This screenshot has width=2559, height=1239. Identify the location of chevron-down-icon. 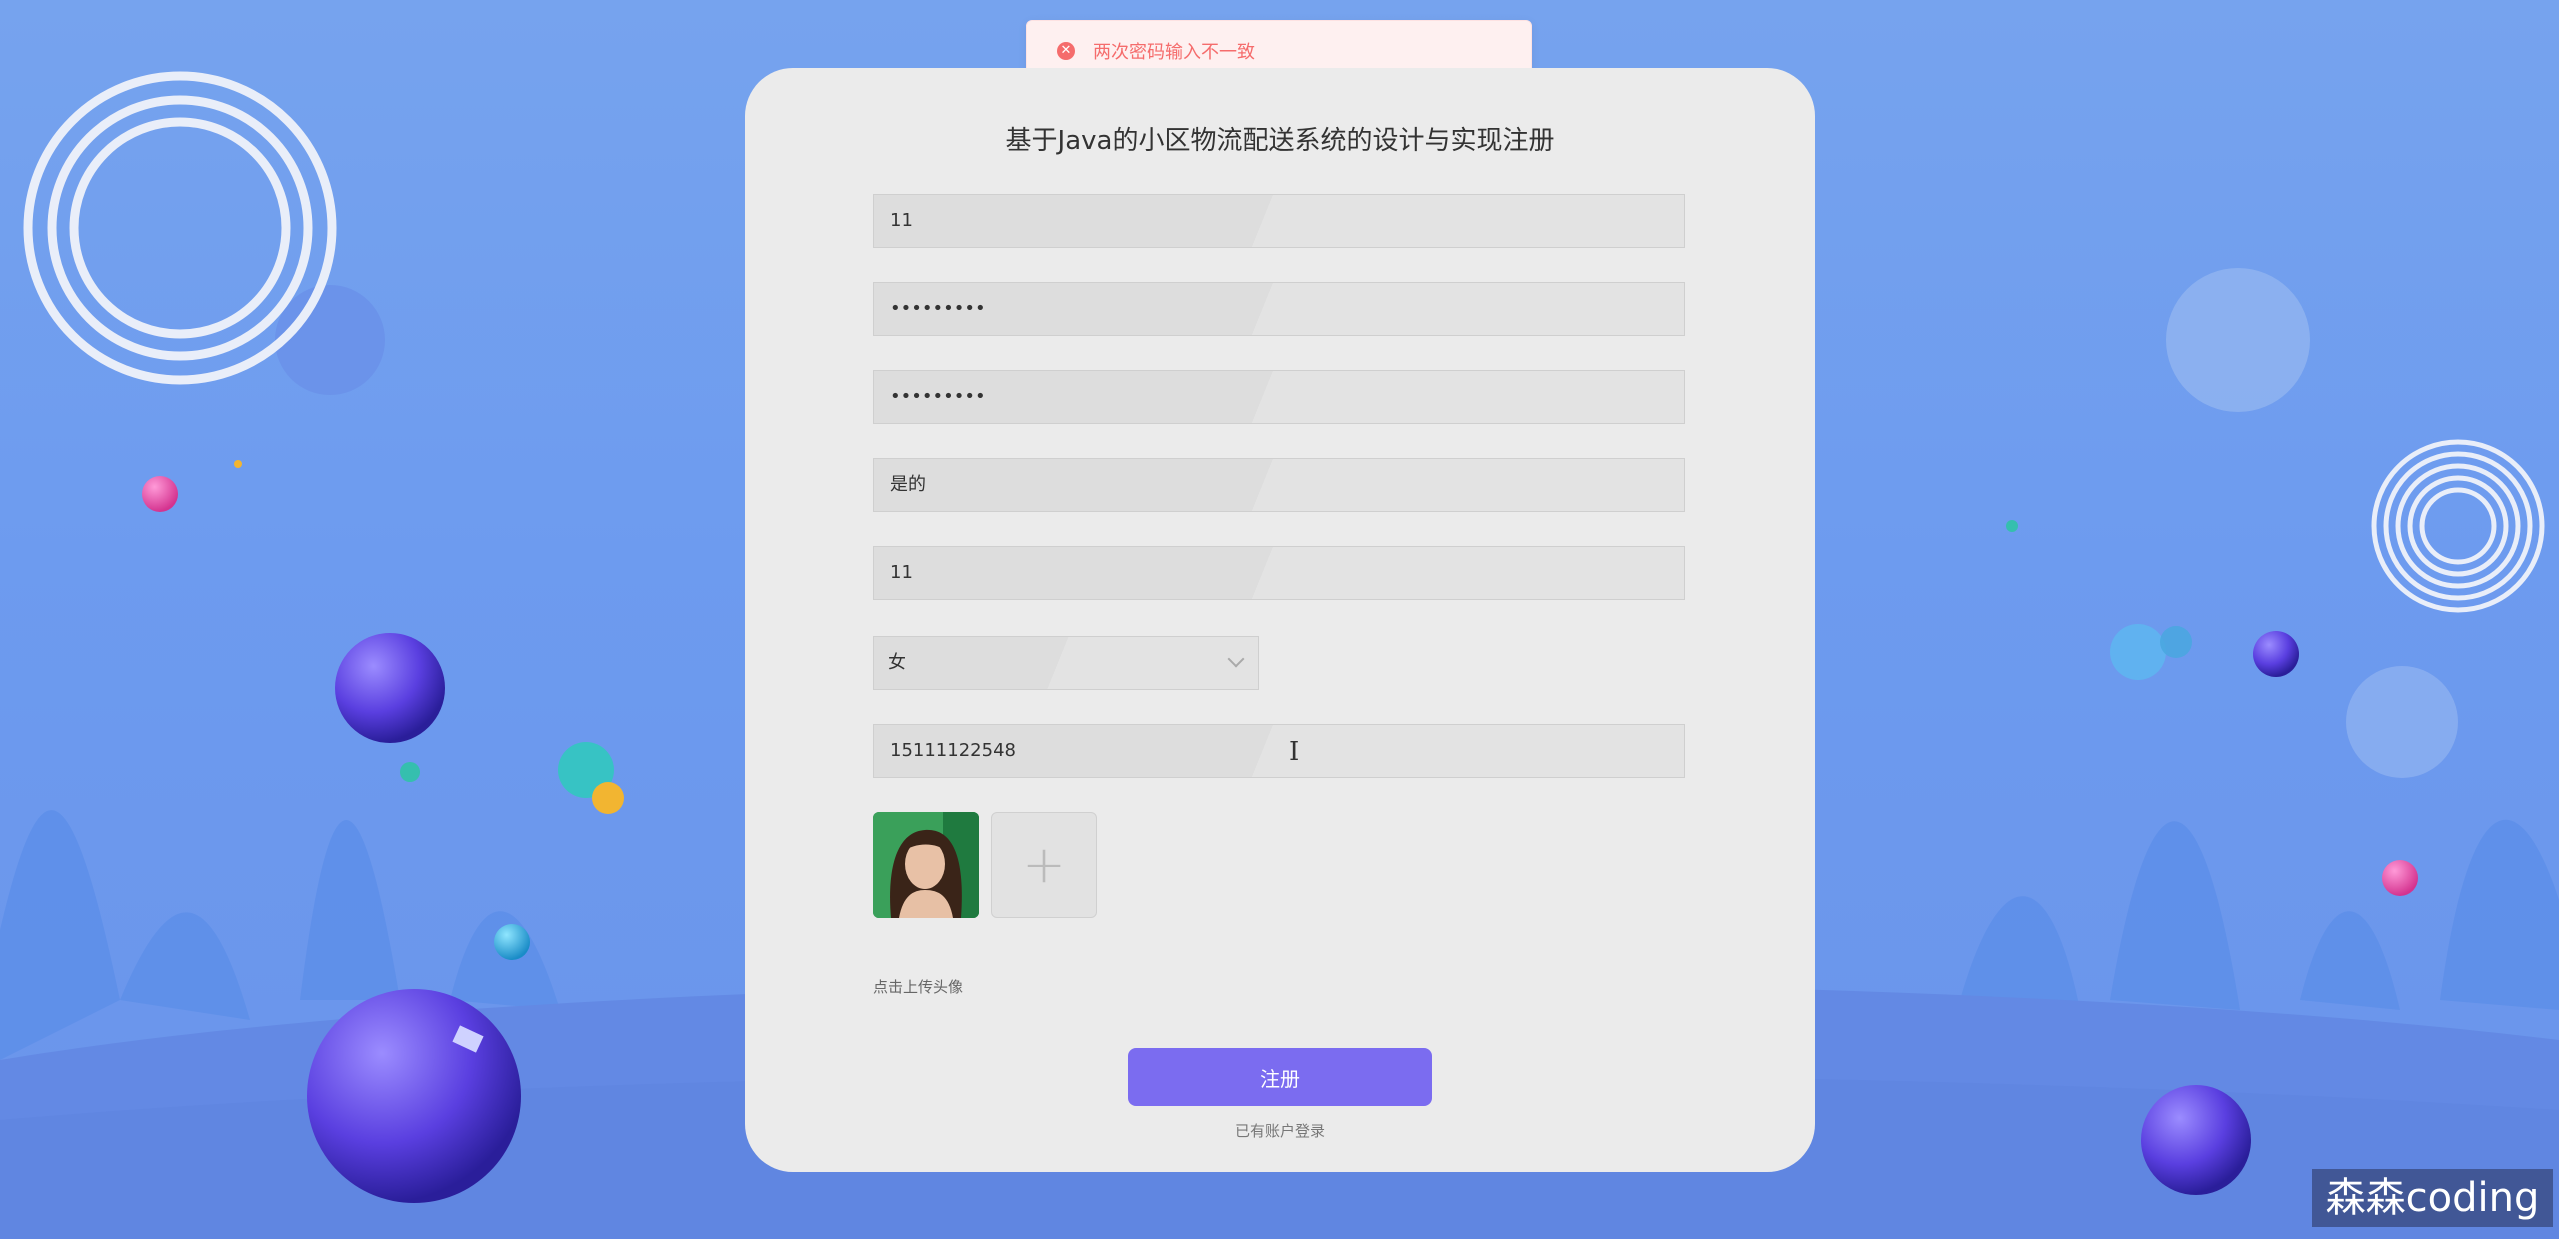
(1236, 659).